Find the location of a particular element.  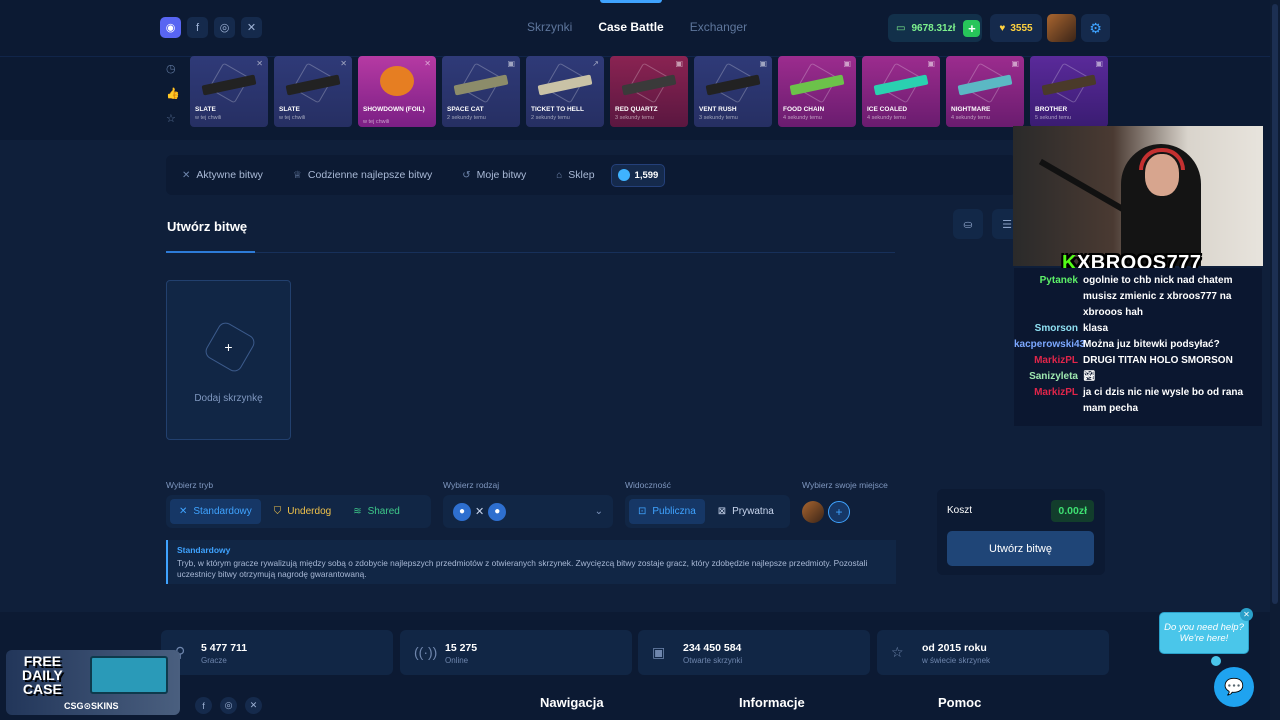

player-icon: ● is located at coordinates (497, 511).